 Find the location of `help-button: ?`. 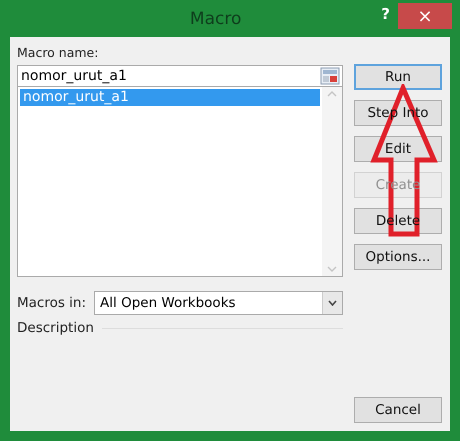

help-button: ? is located at coordinates (385, 14).